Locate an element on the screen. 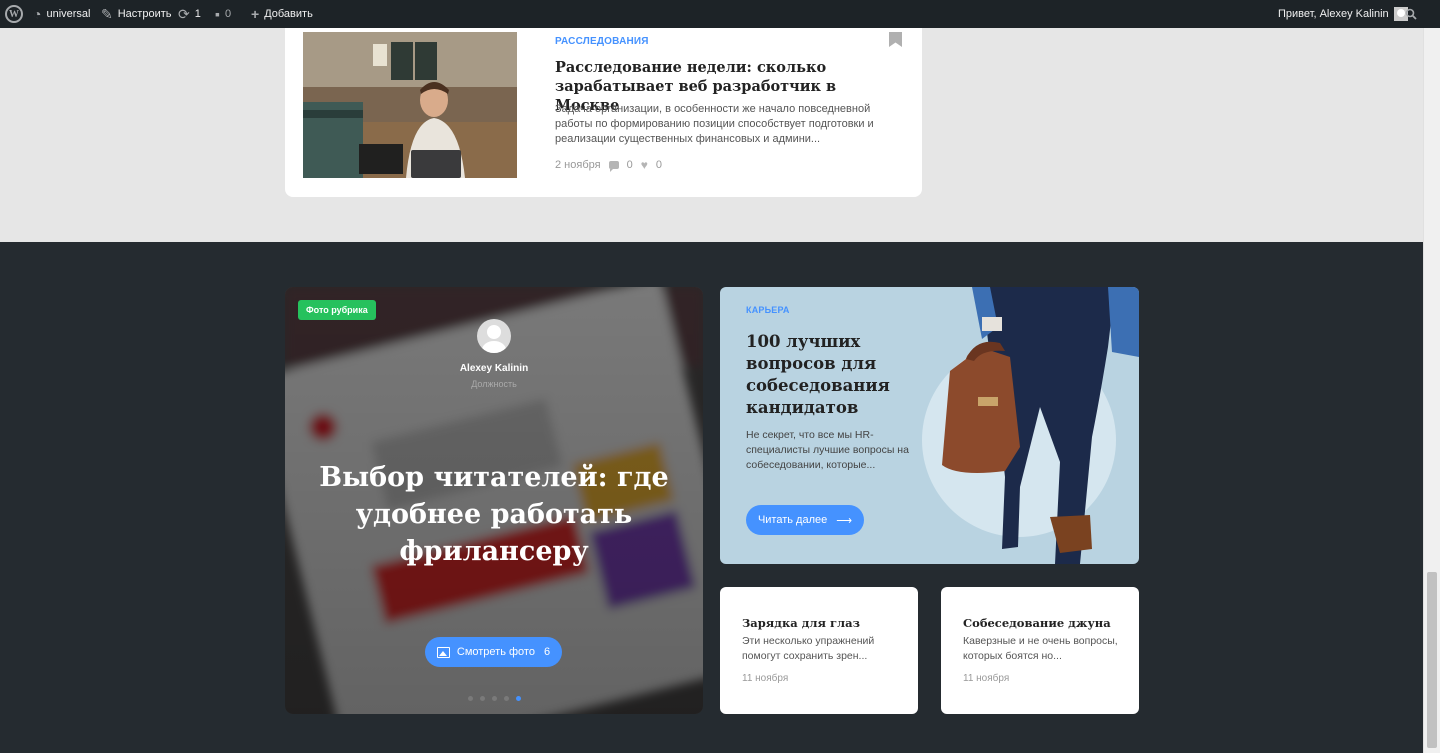 The image size is (1440, 753). comment-icon is located at coordinates (613, 166).